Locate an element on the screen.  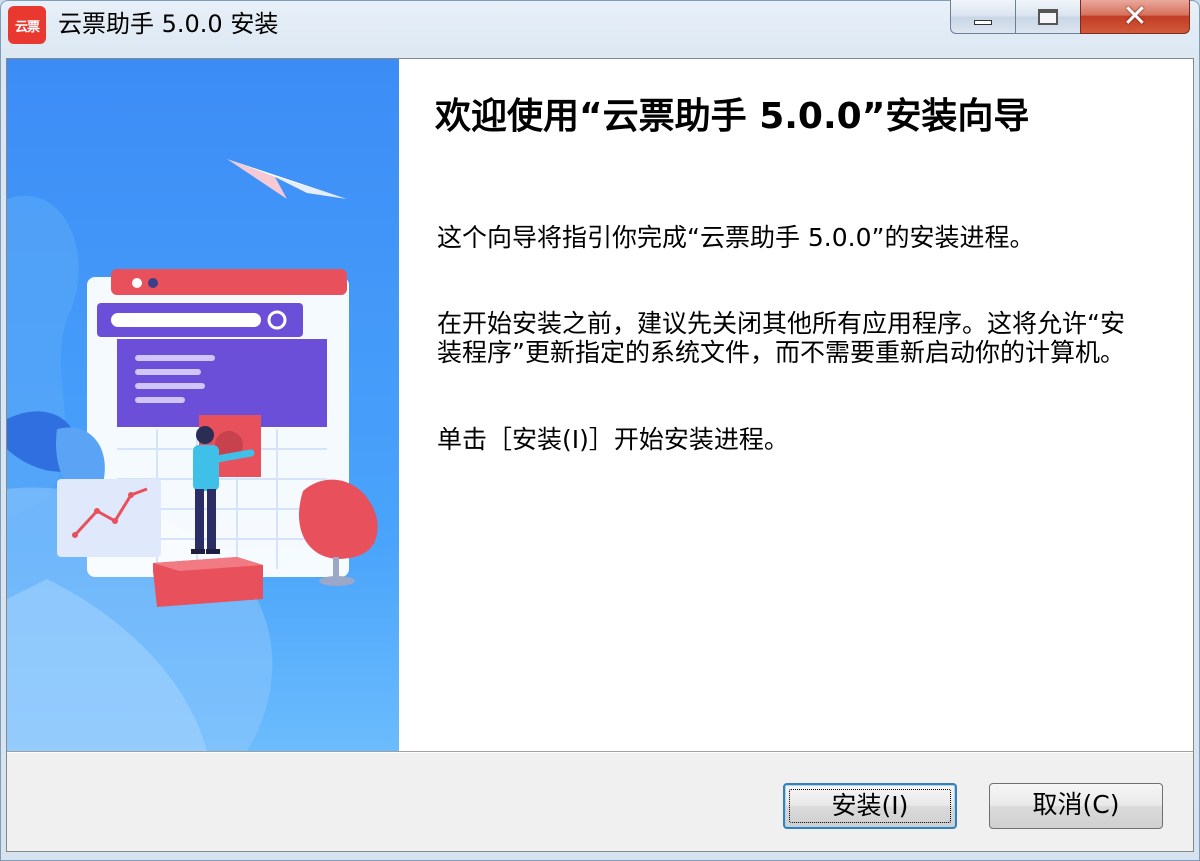
close-button: ✕ is located at coordinates (1135, 17).